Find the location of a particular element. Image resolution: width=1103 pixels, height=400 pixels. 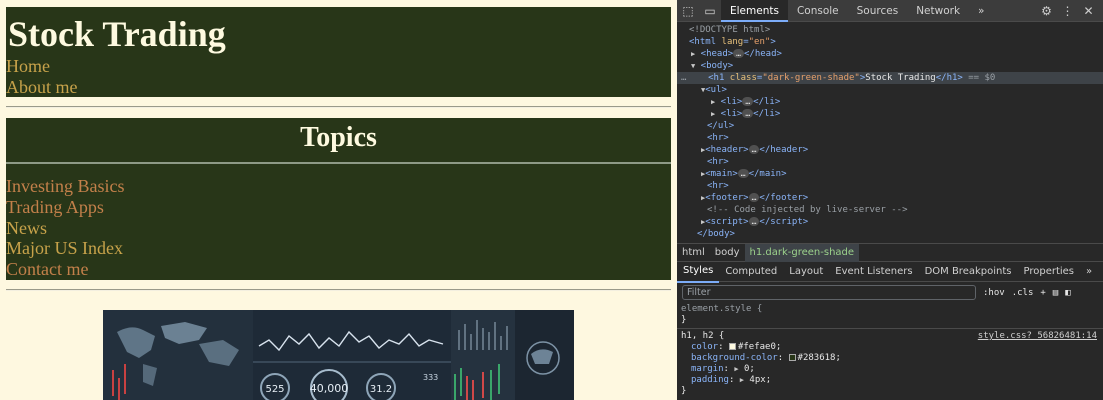

css-prop-background-color: background-color: #283618; is located at coordinates (766, 358).